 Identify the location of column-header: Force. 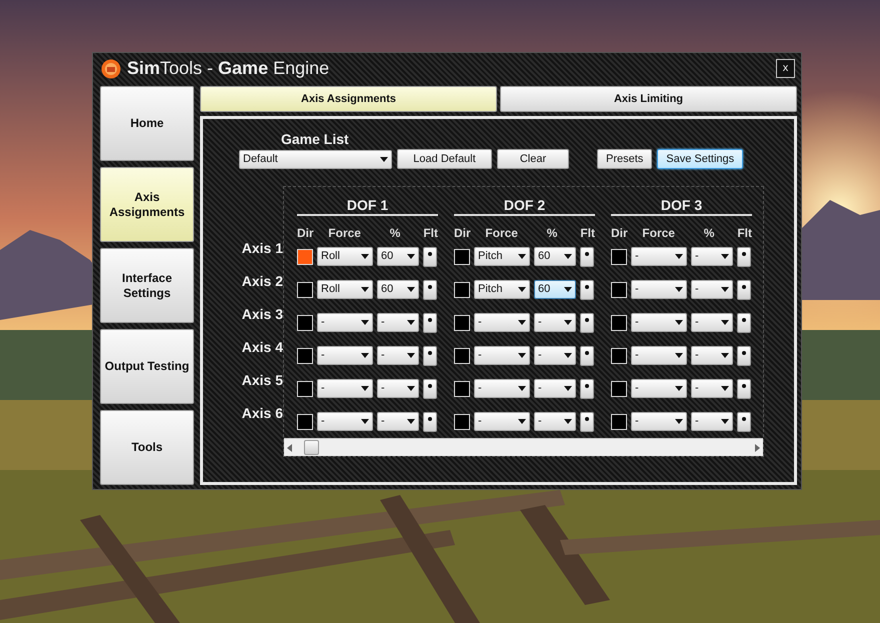
(501, 232).